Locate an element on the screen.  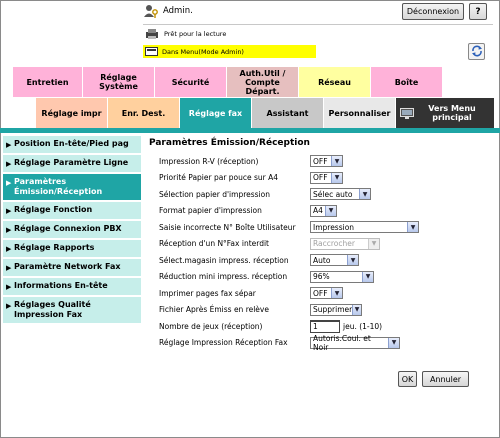
field-label: Réception d'un N°Fax interdit is located at coordinates (214, 244).